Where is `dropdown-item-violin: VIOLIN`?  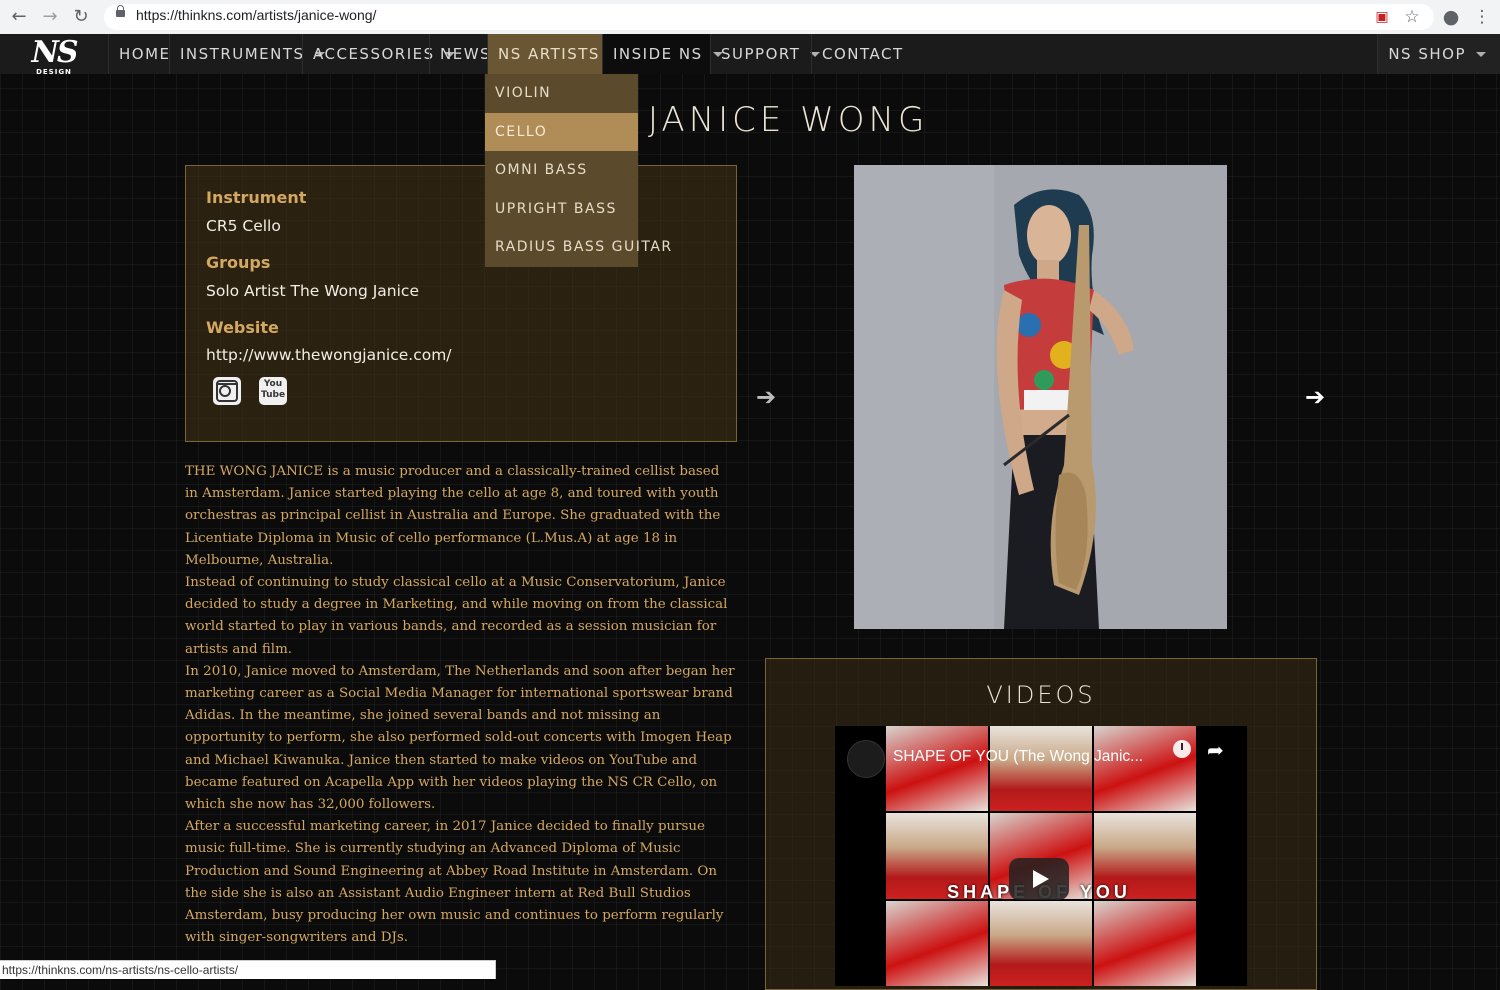
dropdown-item-violin: VIOLIN is located at coordinates (561, 93).